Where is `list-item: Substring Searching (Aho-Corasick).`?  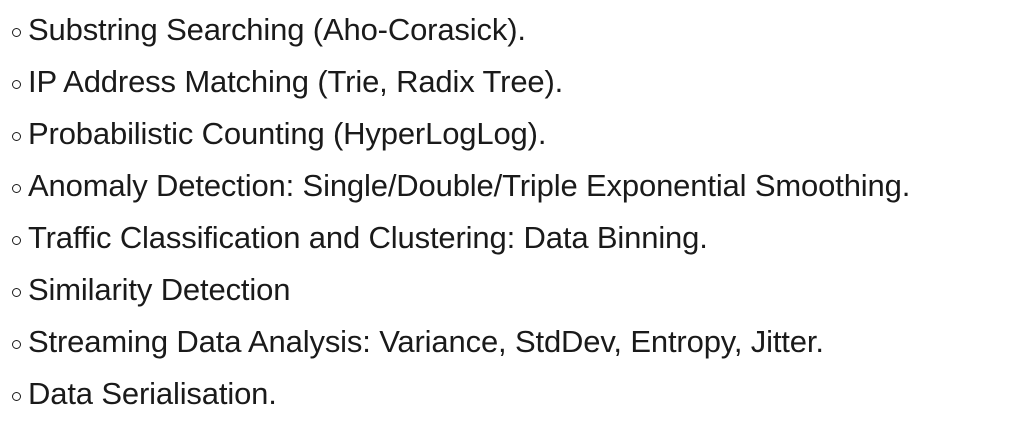 list-item: Substring Searching (Aho-Corasick). is located at coordinates (516, 30).